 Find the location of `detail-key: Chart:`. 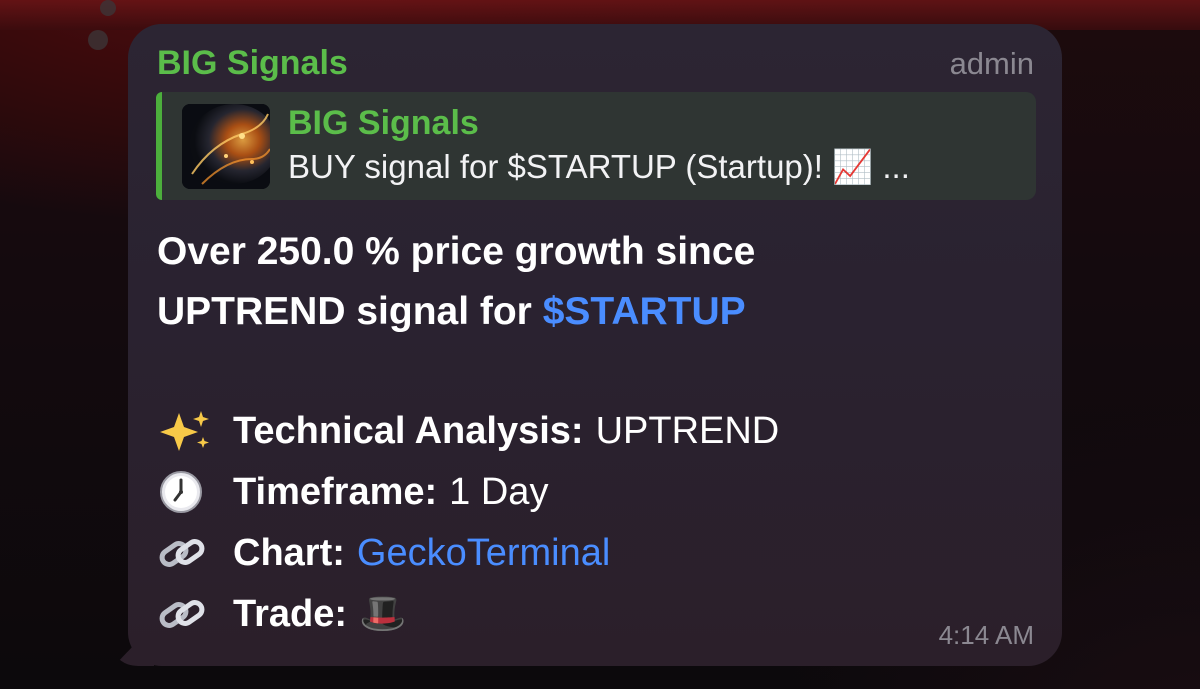

detail-key: Chart: is located at coordinates (289, 552).